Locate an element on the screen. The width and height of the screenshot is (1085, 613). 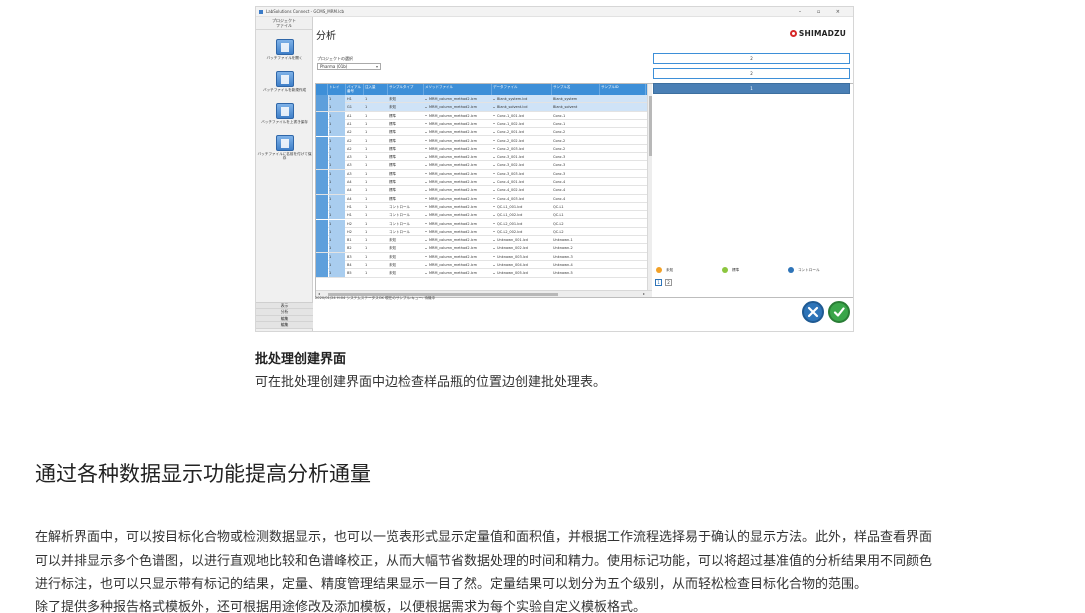
sidebar-item-new-batch: バッチファイルを新規作成 is located at coordinates (284, 81).